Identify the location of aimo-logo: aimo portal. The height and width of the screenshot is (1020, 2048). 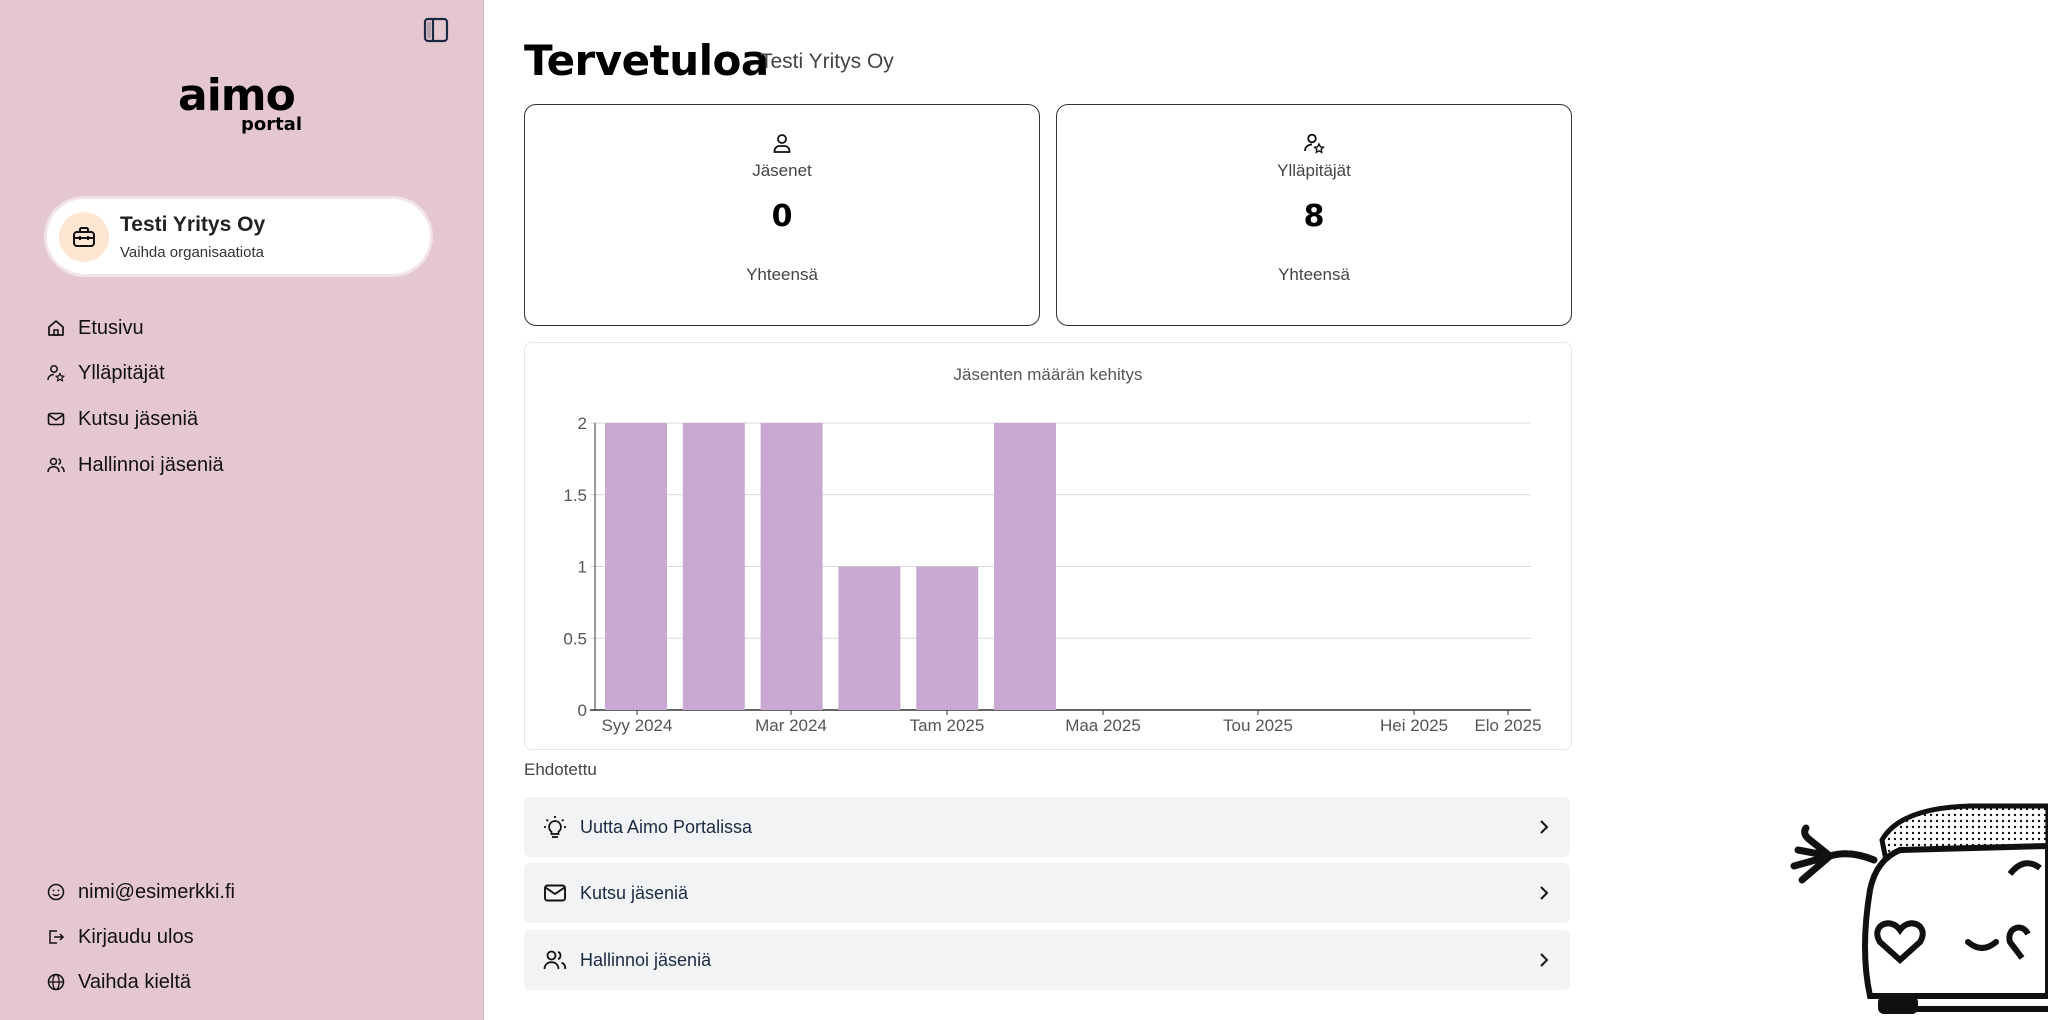
(240, 103).